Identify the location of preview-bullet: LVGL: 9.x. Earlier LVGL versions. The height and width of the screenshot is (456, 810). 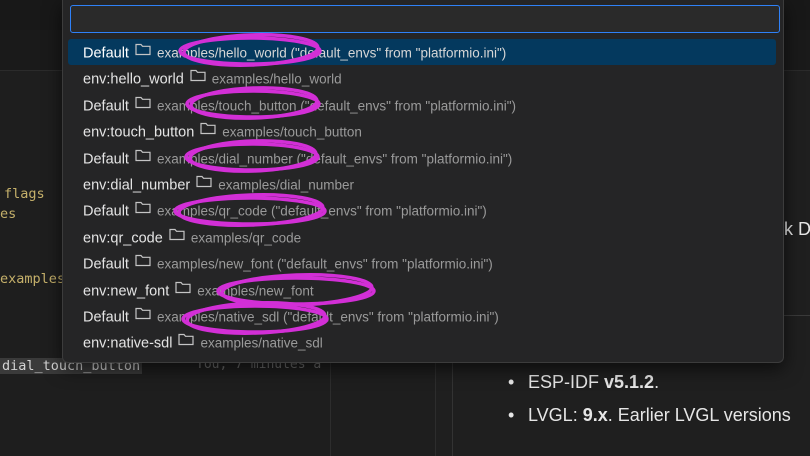
(649, 417).